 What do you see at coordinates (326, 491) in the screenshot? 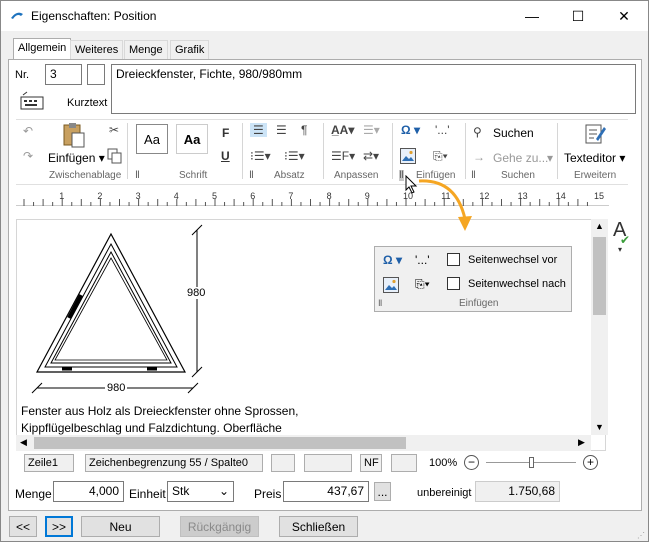
I see `preis-field: 437,67` at bounding box center [326, 491].